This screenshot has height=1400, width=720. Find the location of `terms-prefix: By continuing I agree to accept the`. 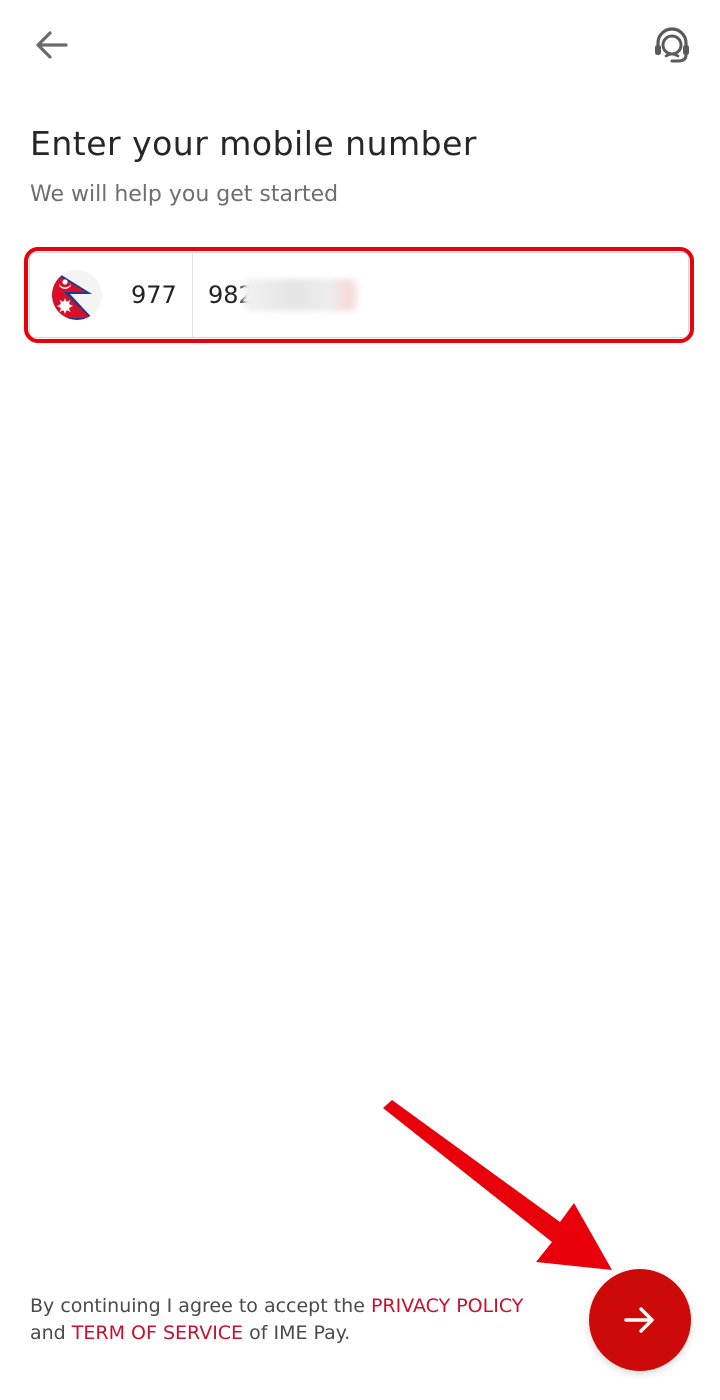

terms-prefix: By continuing I agree to accept the is located at coordinates (200, 1306).